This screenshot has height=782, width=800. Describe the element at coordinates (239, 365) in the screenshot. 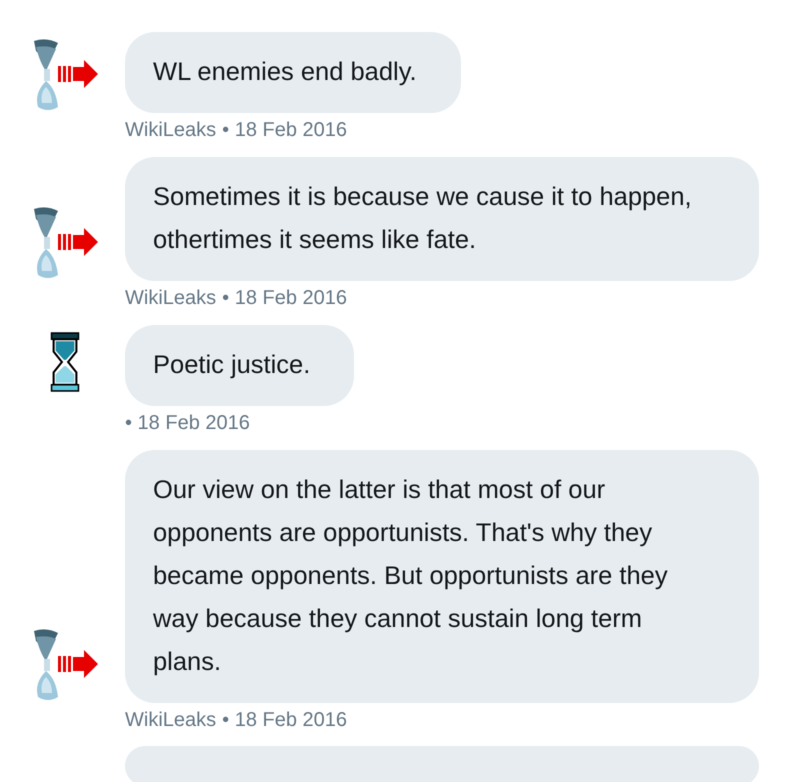

I see `message-bubble: Poetic justice.` at that location.